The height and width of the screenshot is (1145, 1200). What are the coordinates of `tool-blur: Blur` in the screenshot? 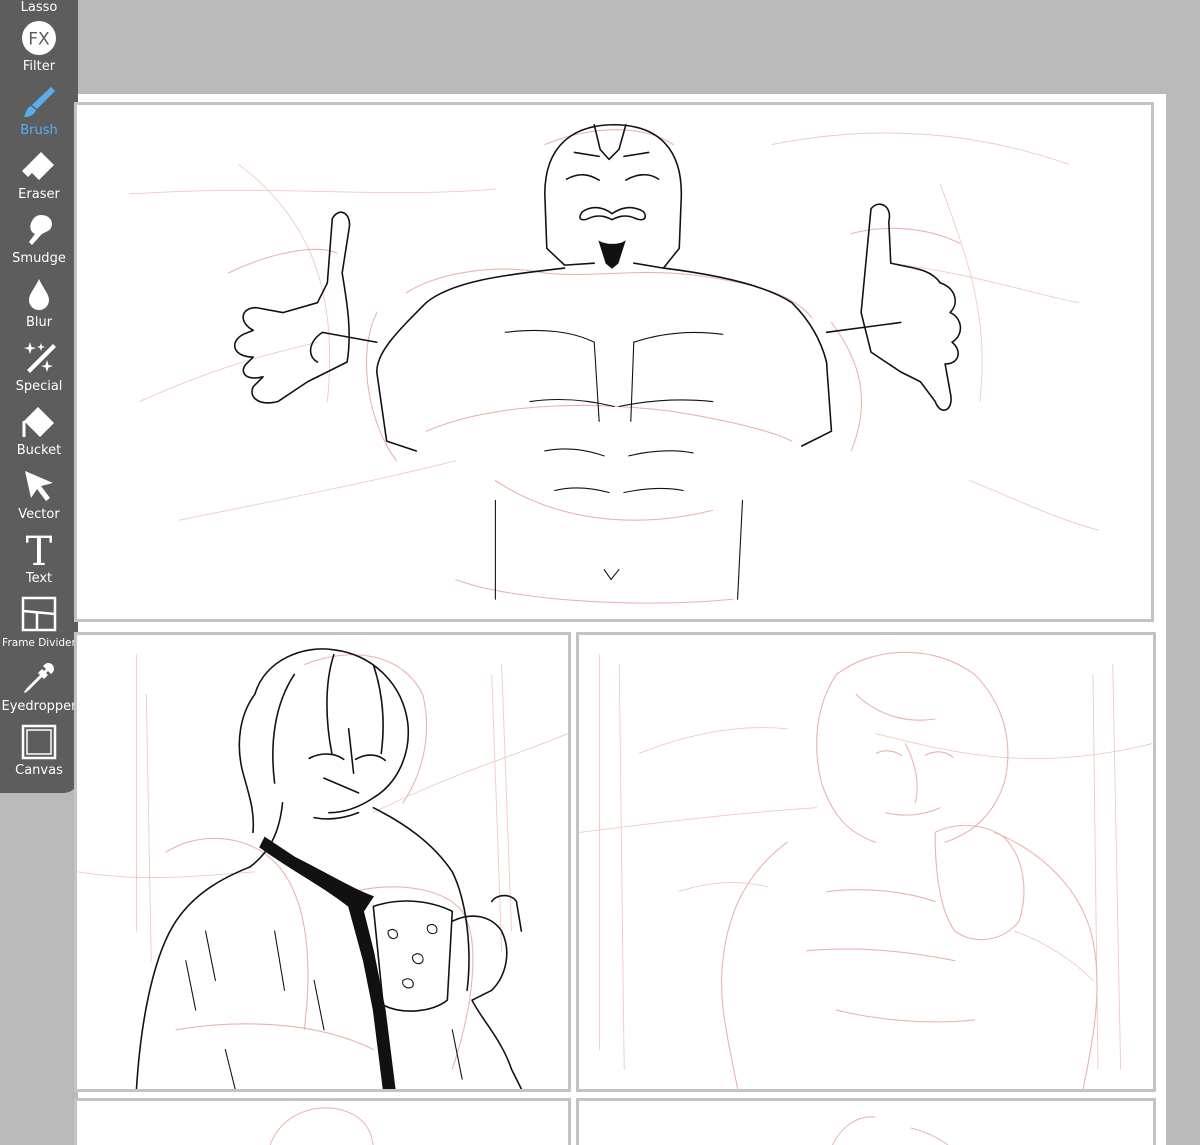 It's located at (39, 306).